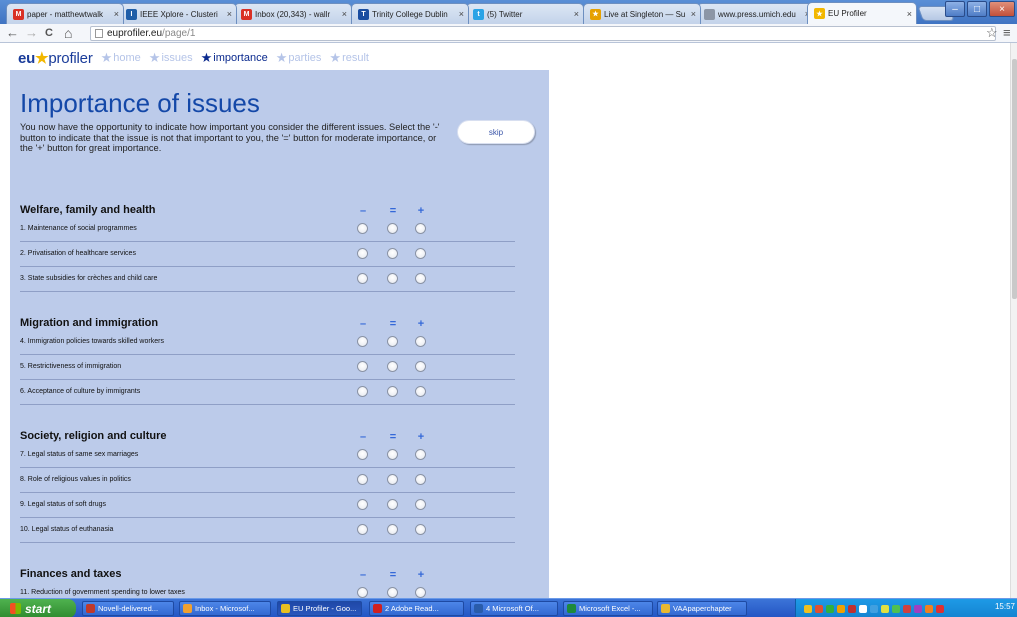 This screenshot has width=1017, height=617. Describe the element at coordinates (862, 13) in the screenshot. I see `browser-tab: ★ EU Profiler ×` at that location.